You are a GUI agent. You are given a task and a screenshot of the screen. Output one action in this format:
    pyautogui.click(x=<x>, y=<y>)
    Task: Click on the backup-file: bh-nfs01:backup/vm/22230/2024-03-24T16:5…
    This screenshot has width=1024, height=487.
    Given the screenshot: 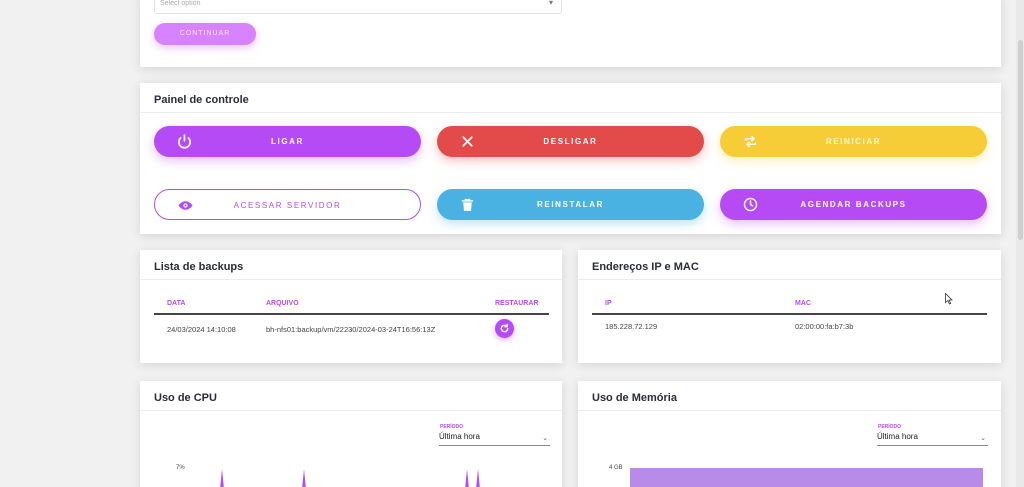 What is the action you would take?
    pyautogui.click(x=351, y=329)
    